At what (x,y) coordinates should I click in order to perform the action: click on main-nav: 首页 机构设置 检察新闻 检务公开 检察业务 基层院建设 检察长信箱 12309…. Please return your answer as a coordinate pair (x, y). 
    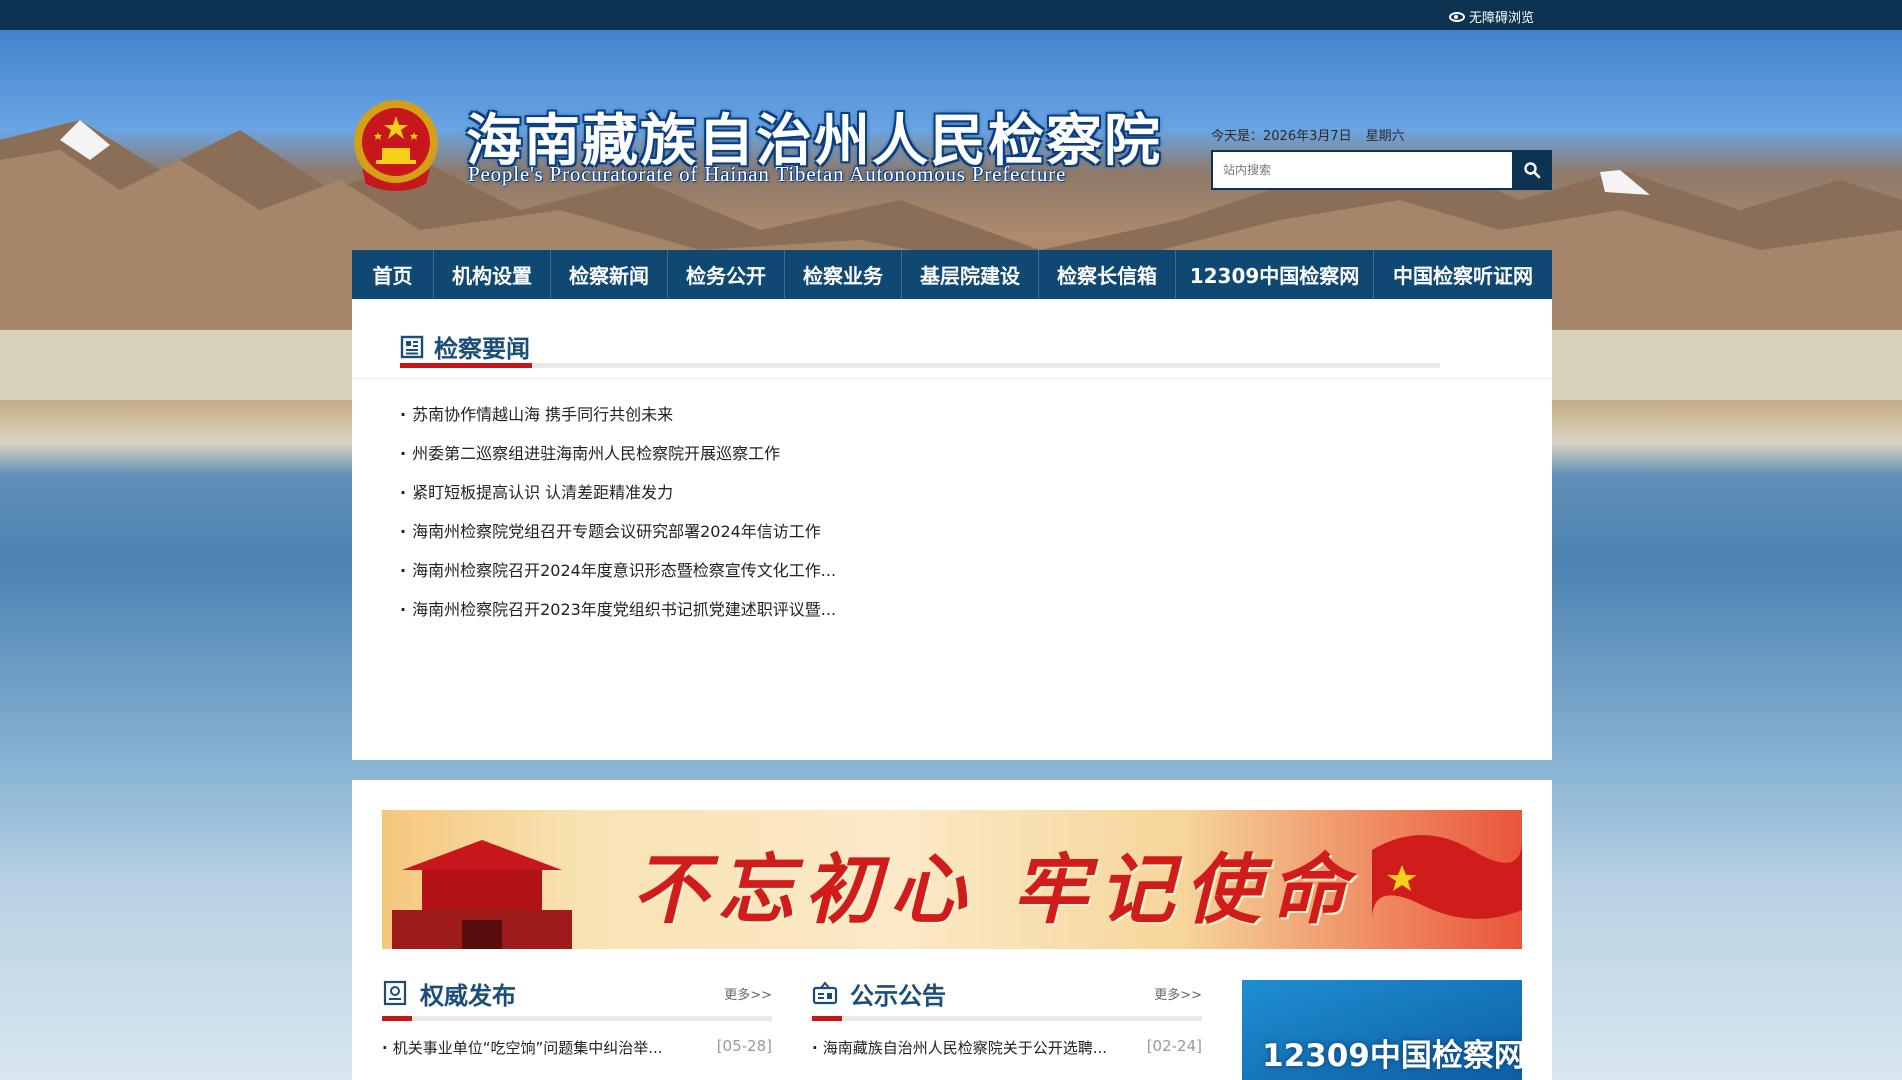
    Looking at the image, I should click on (952, 274).